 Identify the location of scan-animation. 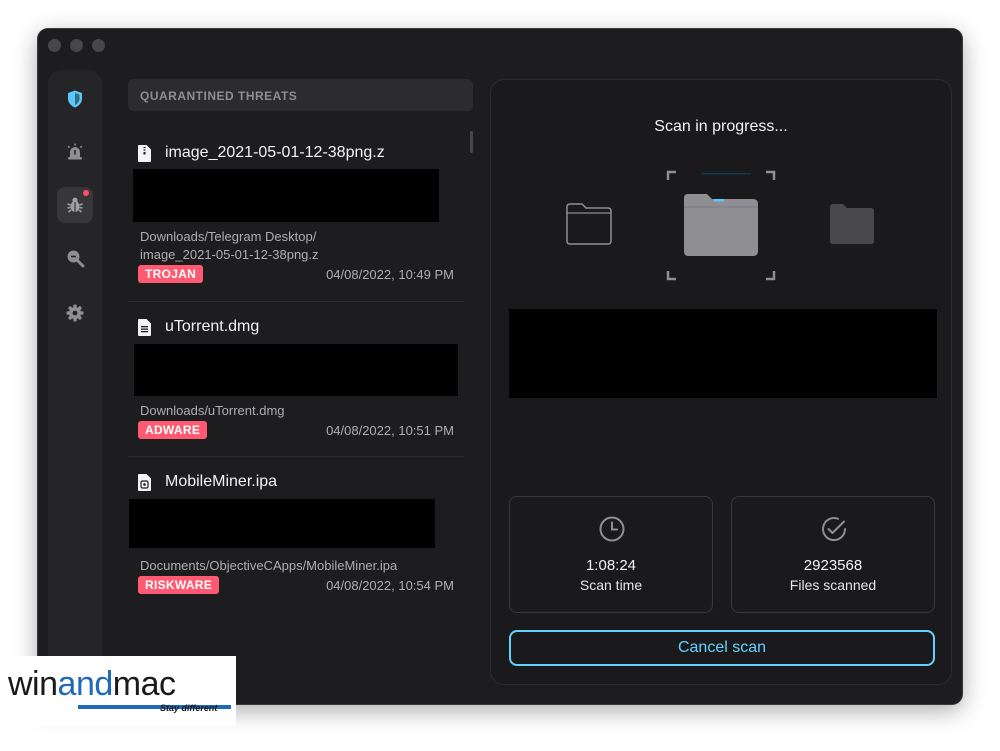
(720, 225).